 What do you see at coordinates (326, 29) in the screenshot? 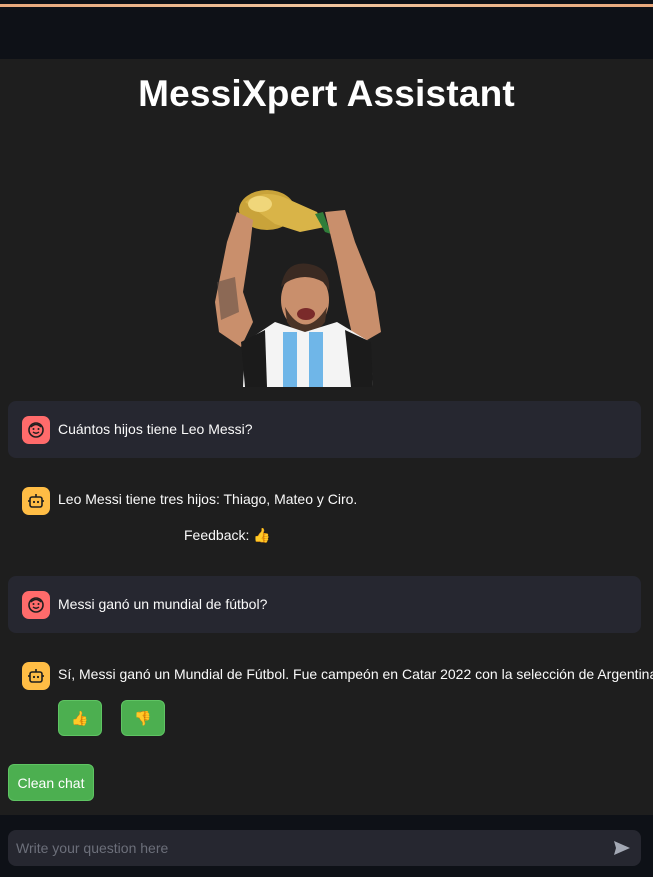
I see `top-header-bar` at bounding box center [326, 29].